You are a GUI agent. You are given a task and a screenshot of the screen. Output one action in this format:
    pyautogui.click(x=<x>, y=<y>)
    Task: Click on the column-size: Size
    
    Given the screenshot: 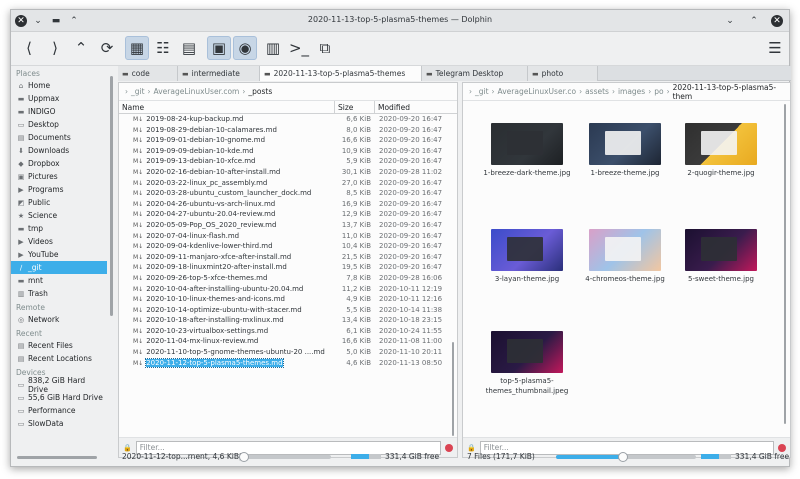 What is the action you would take?
    pyautogui.click(x=355, y=107)
    